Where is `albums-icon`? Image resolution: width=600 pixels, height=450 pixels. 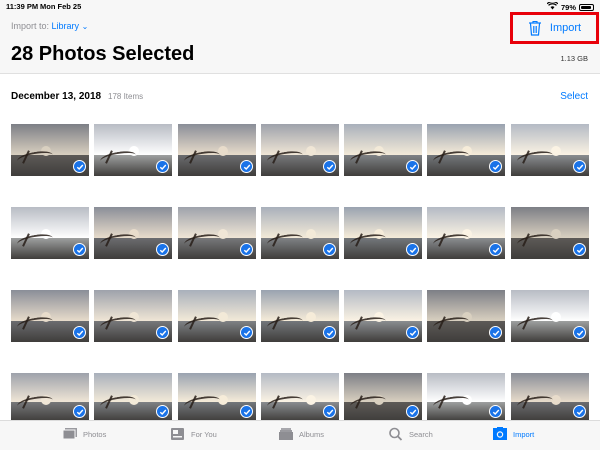 albums-icon is located at coordinates (286, 434).